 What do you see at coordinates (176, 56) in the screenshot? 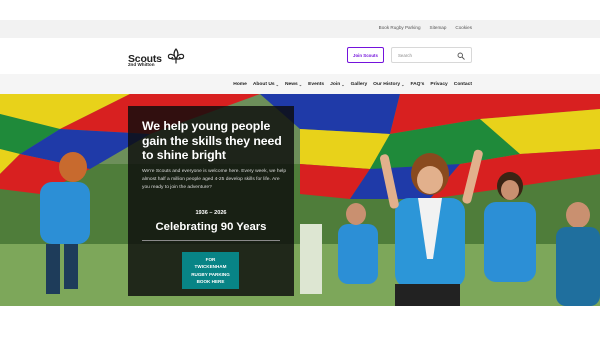
I see `fleur-de-lis-icon` at bounding box center [176, 56].